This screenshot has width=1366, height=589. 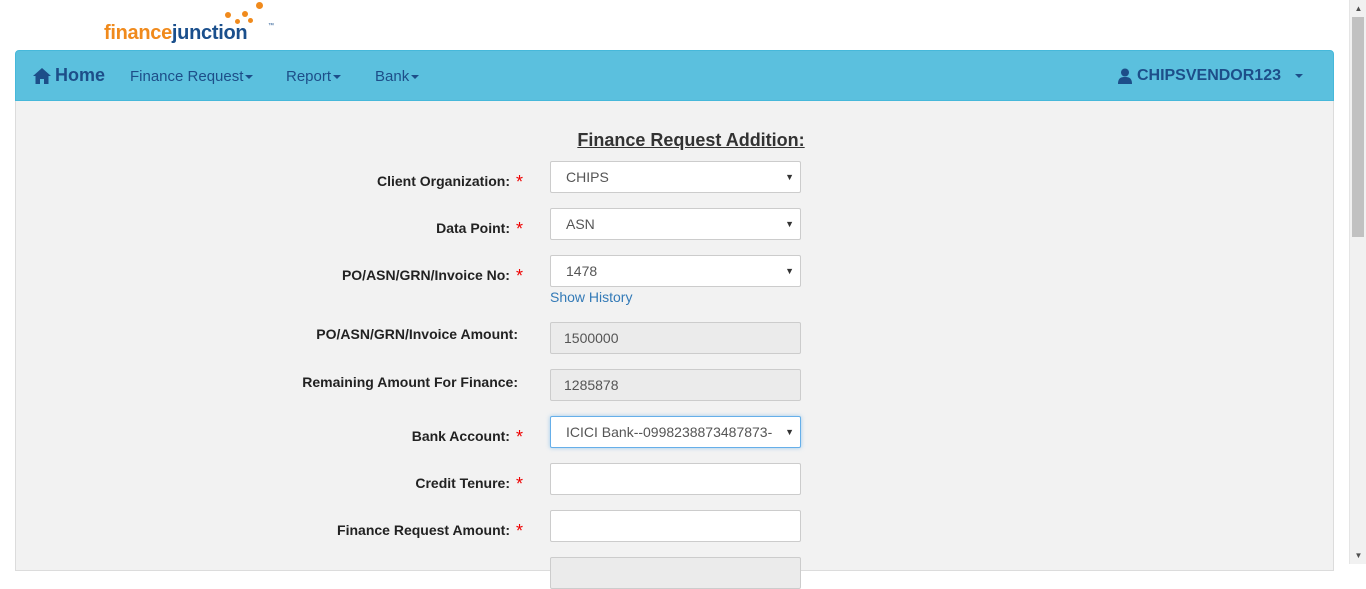 I want to click on document-number-select: 1478 ▼, so click(x=675, y=271).